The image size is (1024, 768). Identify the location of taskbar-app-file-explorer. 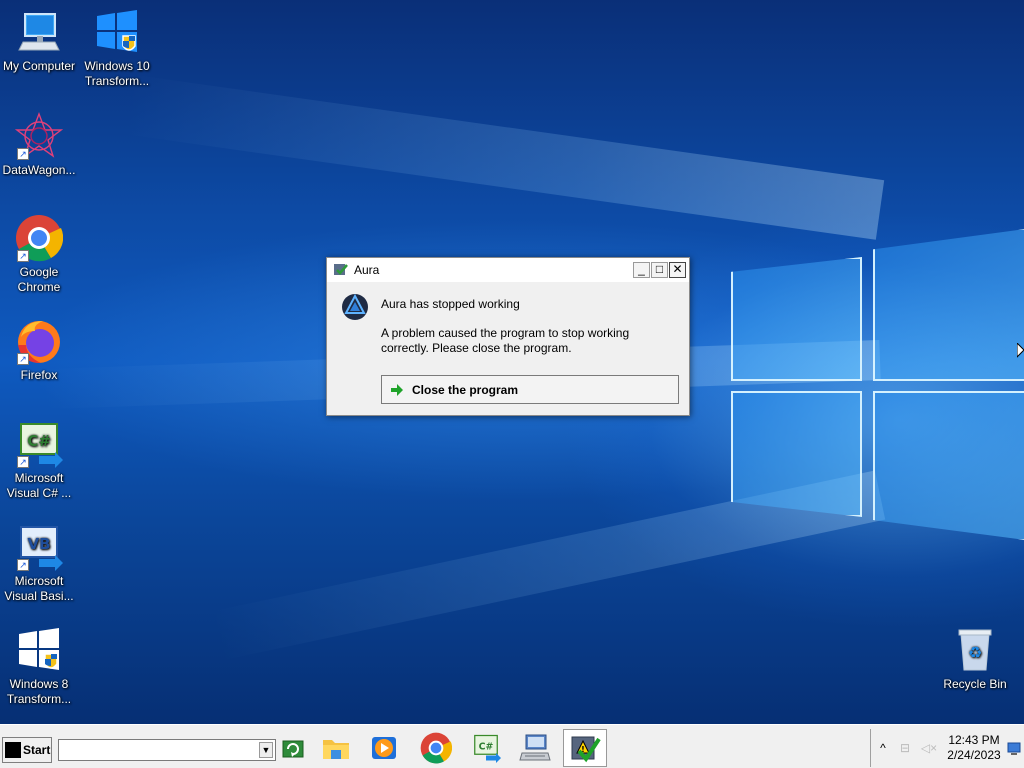
(336, 748).